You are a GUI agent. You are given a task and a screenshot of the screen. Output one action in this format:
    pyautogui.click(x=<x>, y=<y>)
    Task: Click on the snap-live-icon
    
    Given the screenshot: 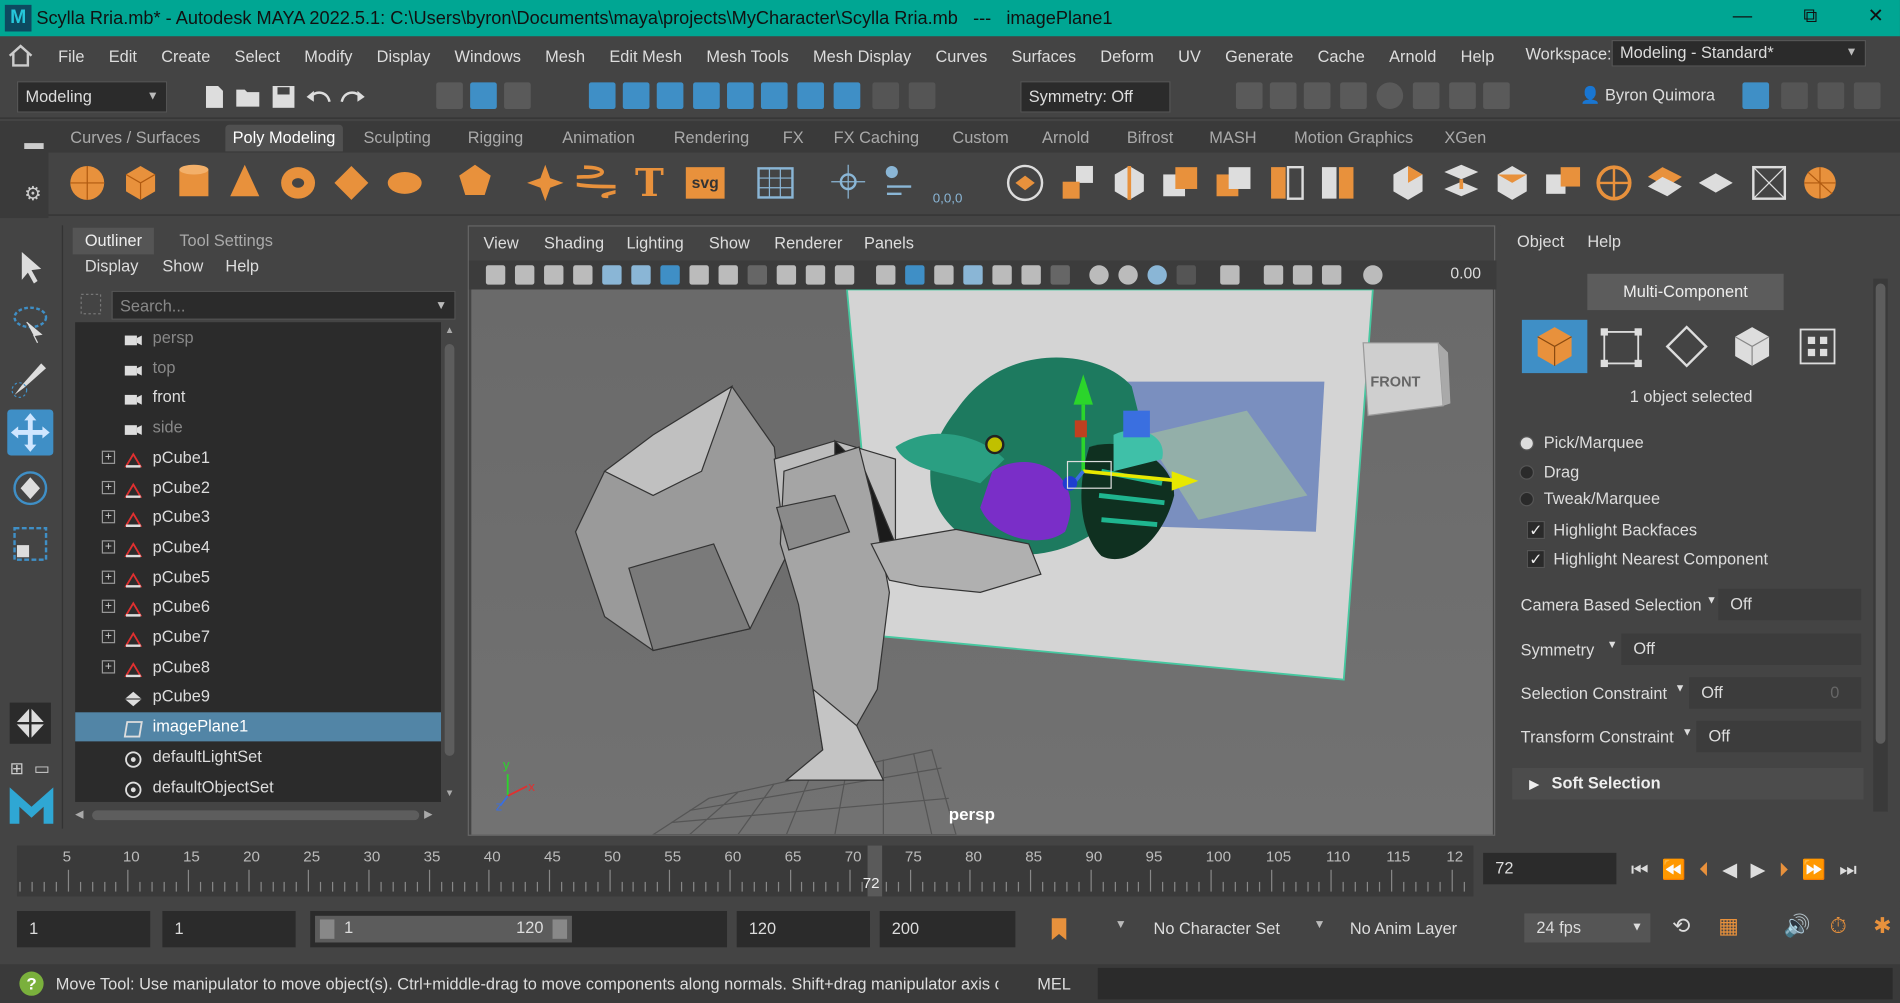 What is the action you would take?
    pyautogui.click(x=740, y=96)
    